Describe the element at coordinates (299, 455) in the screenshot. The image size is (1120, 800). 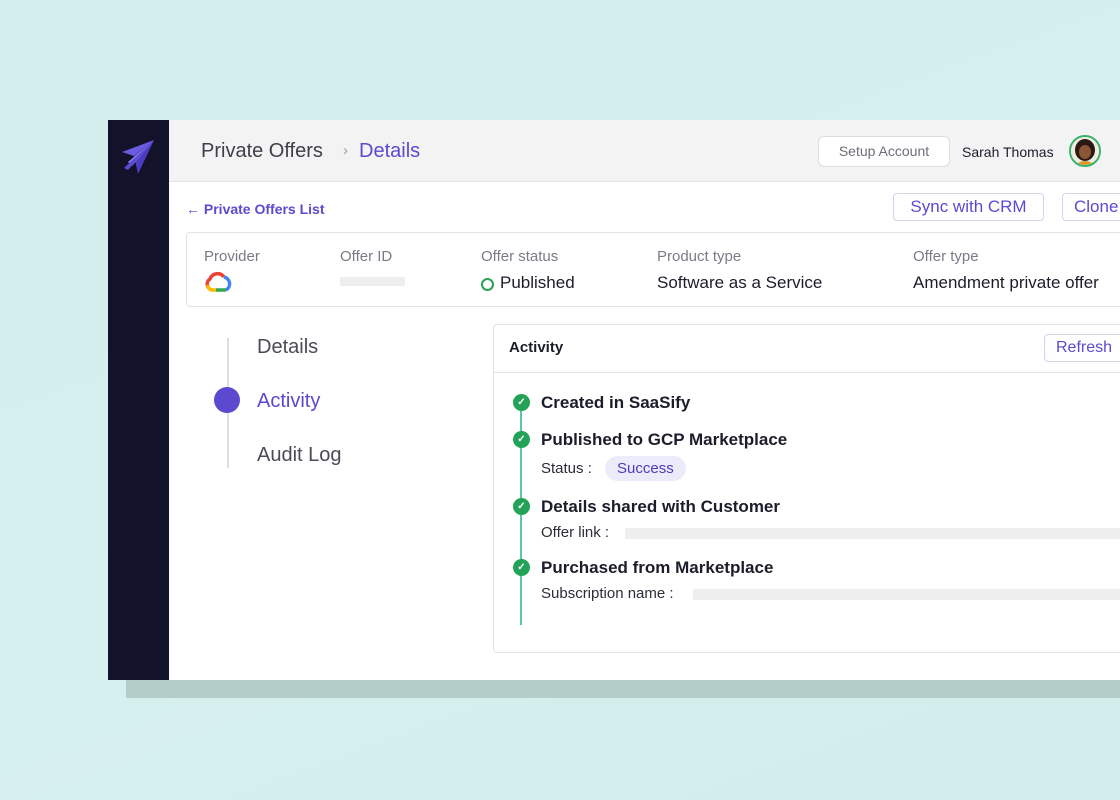
I see `step-audit-log: Audit Log` at that location.